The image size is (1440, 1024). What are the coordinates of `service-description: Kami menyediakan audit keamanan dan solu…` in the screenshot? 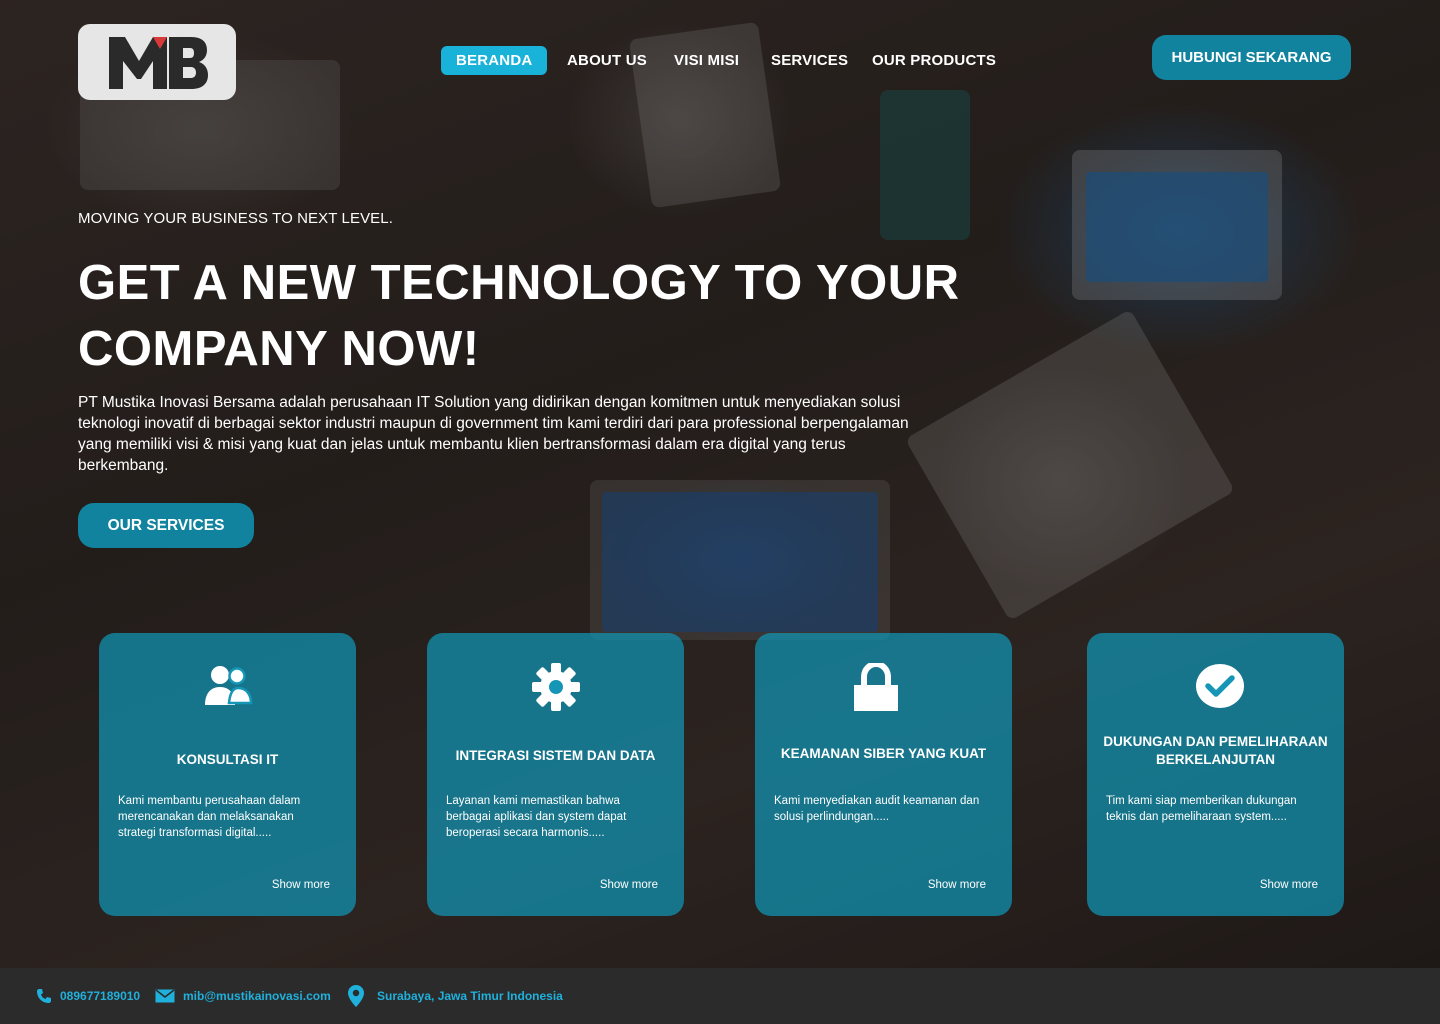 It's located at (877, 809).